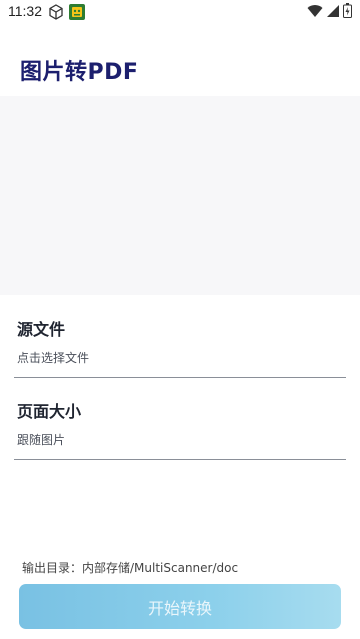  Describe the element at coordinates (25, 11) in the screenshot. I see `status-time: 11:32` at that location.